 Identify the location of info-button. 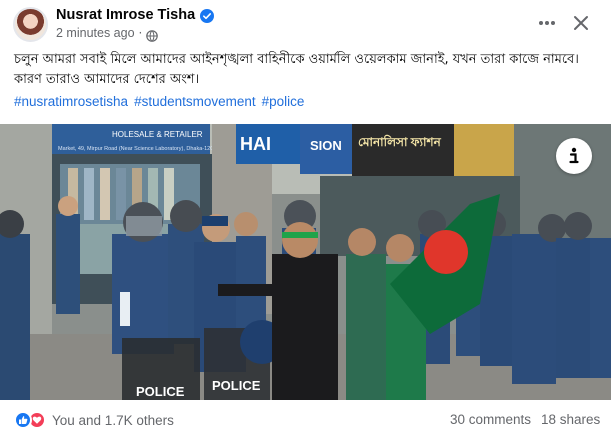
(574, 156).